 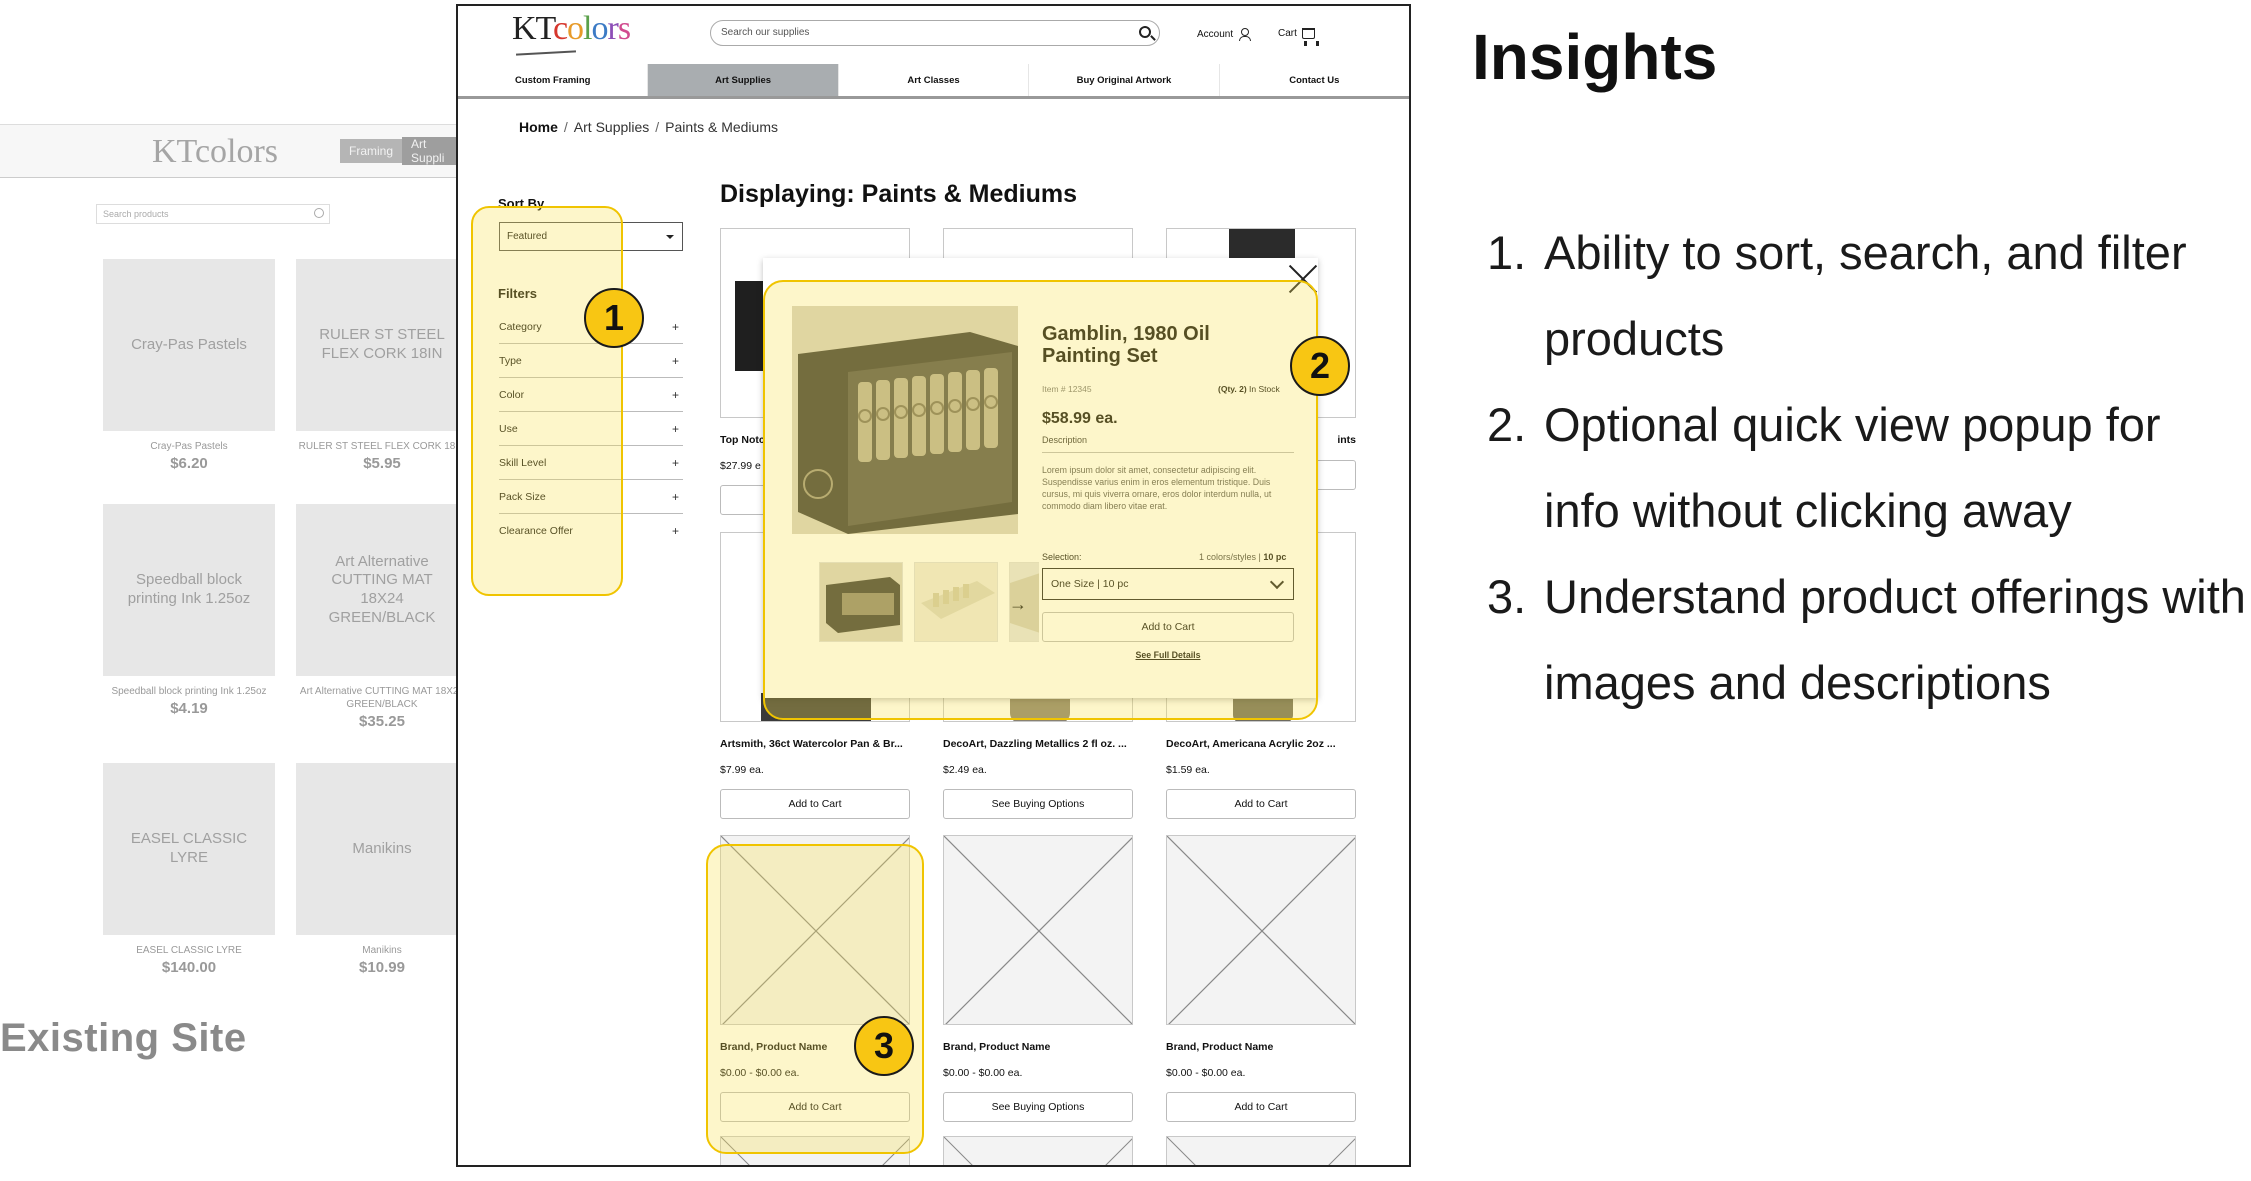 I want to click on filter-clearance-offer: Clearance Offer +, so click(x=591, y=531).